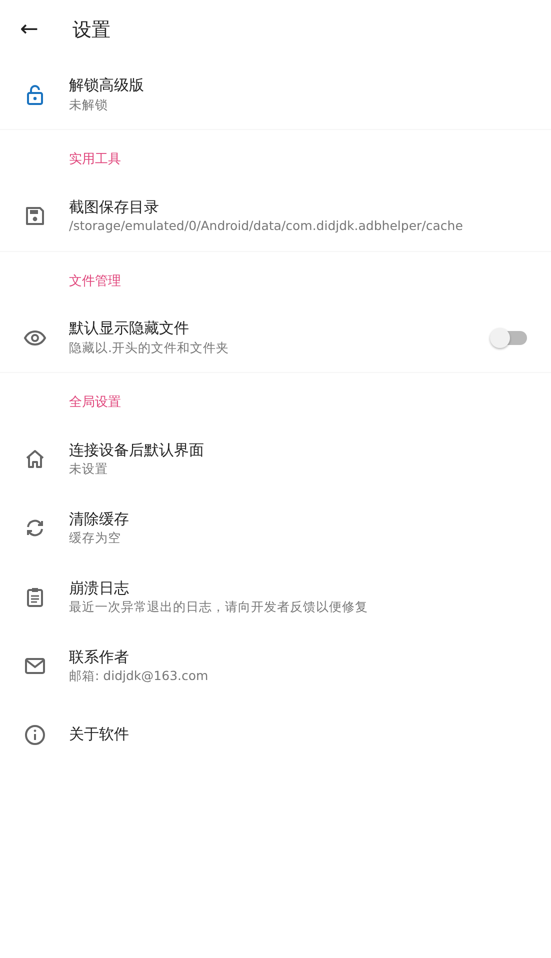 This screenshot has height=958, width=551. I want to click on settings-item: 连接设备后默认界面 未设置, so click(275, 459).